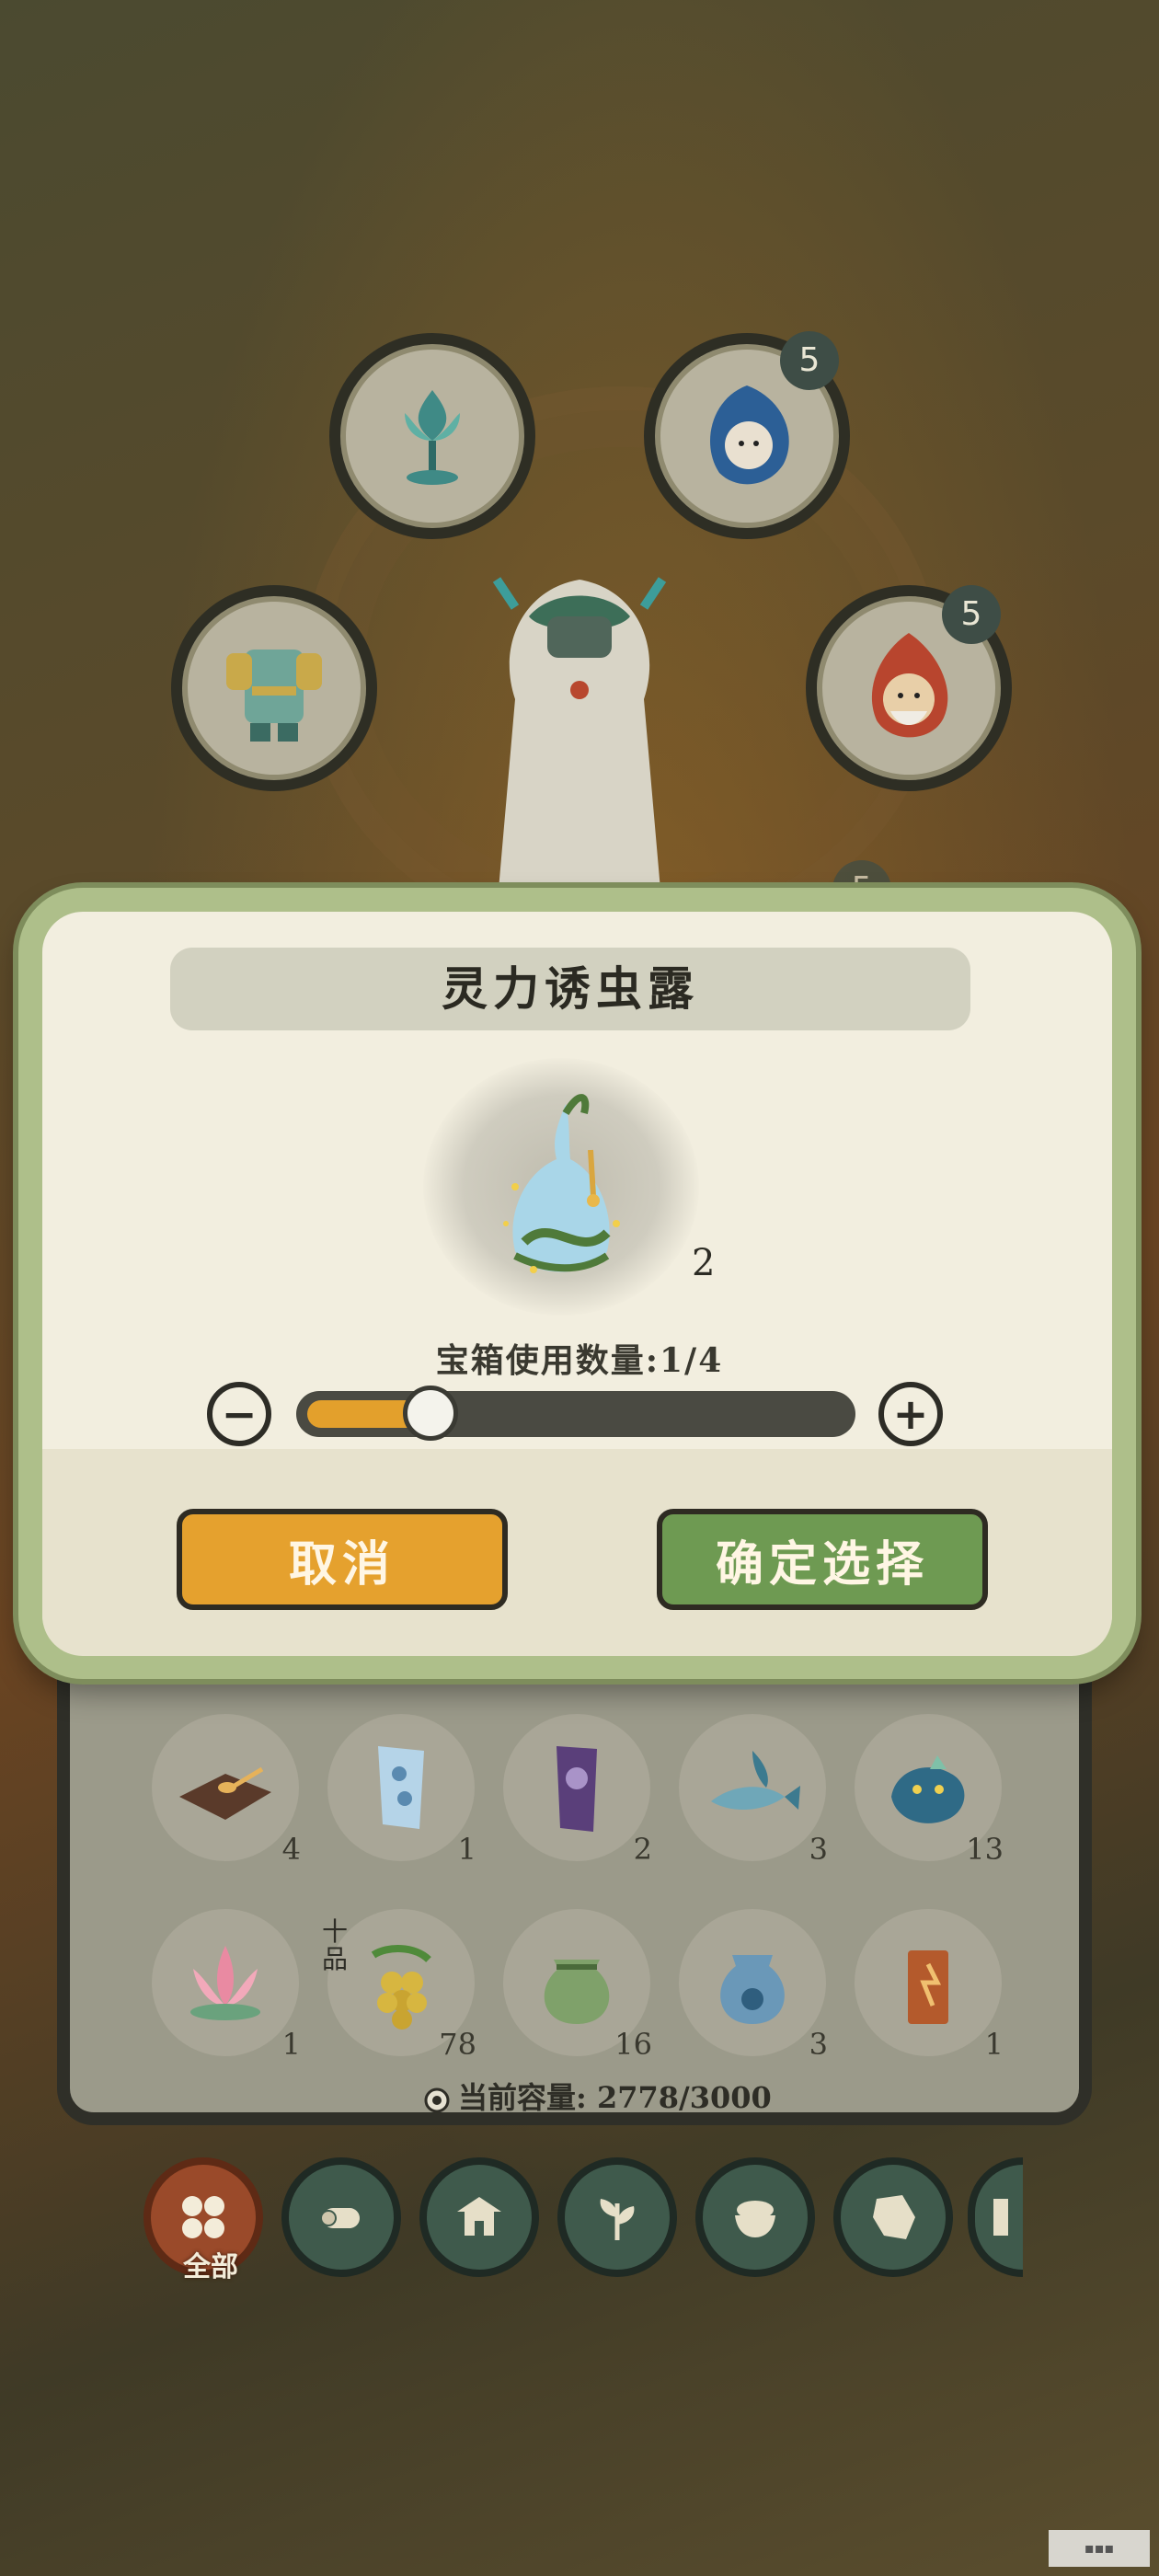 The image size is (1159, 2576). I want to click on blue-spirit-icon, so click(749, 435).